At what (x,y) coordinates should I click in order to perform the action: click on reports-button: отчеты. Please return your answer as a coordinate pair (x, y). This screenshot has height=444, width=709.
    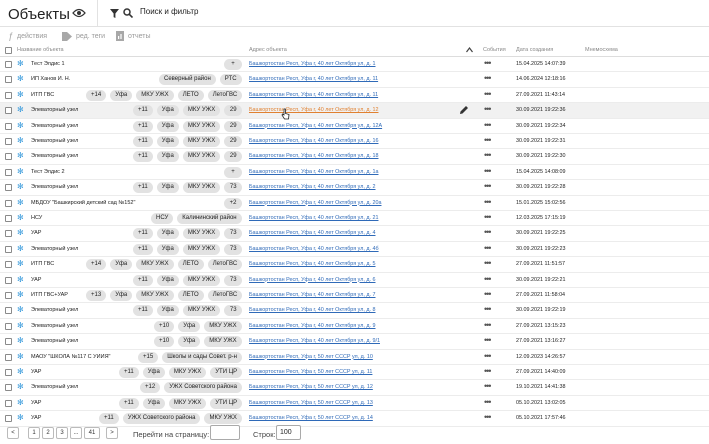
    Looking at the image, I should click on (133, 36).